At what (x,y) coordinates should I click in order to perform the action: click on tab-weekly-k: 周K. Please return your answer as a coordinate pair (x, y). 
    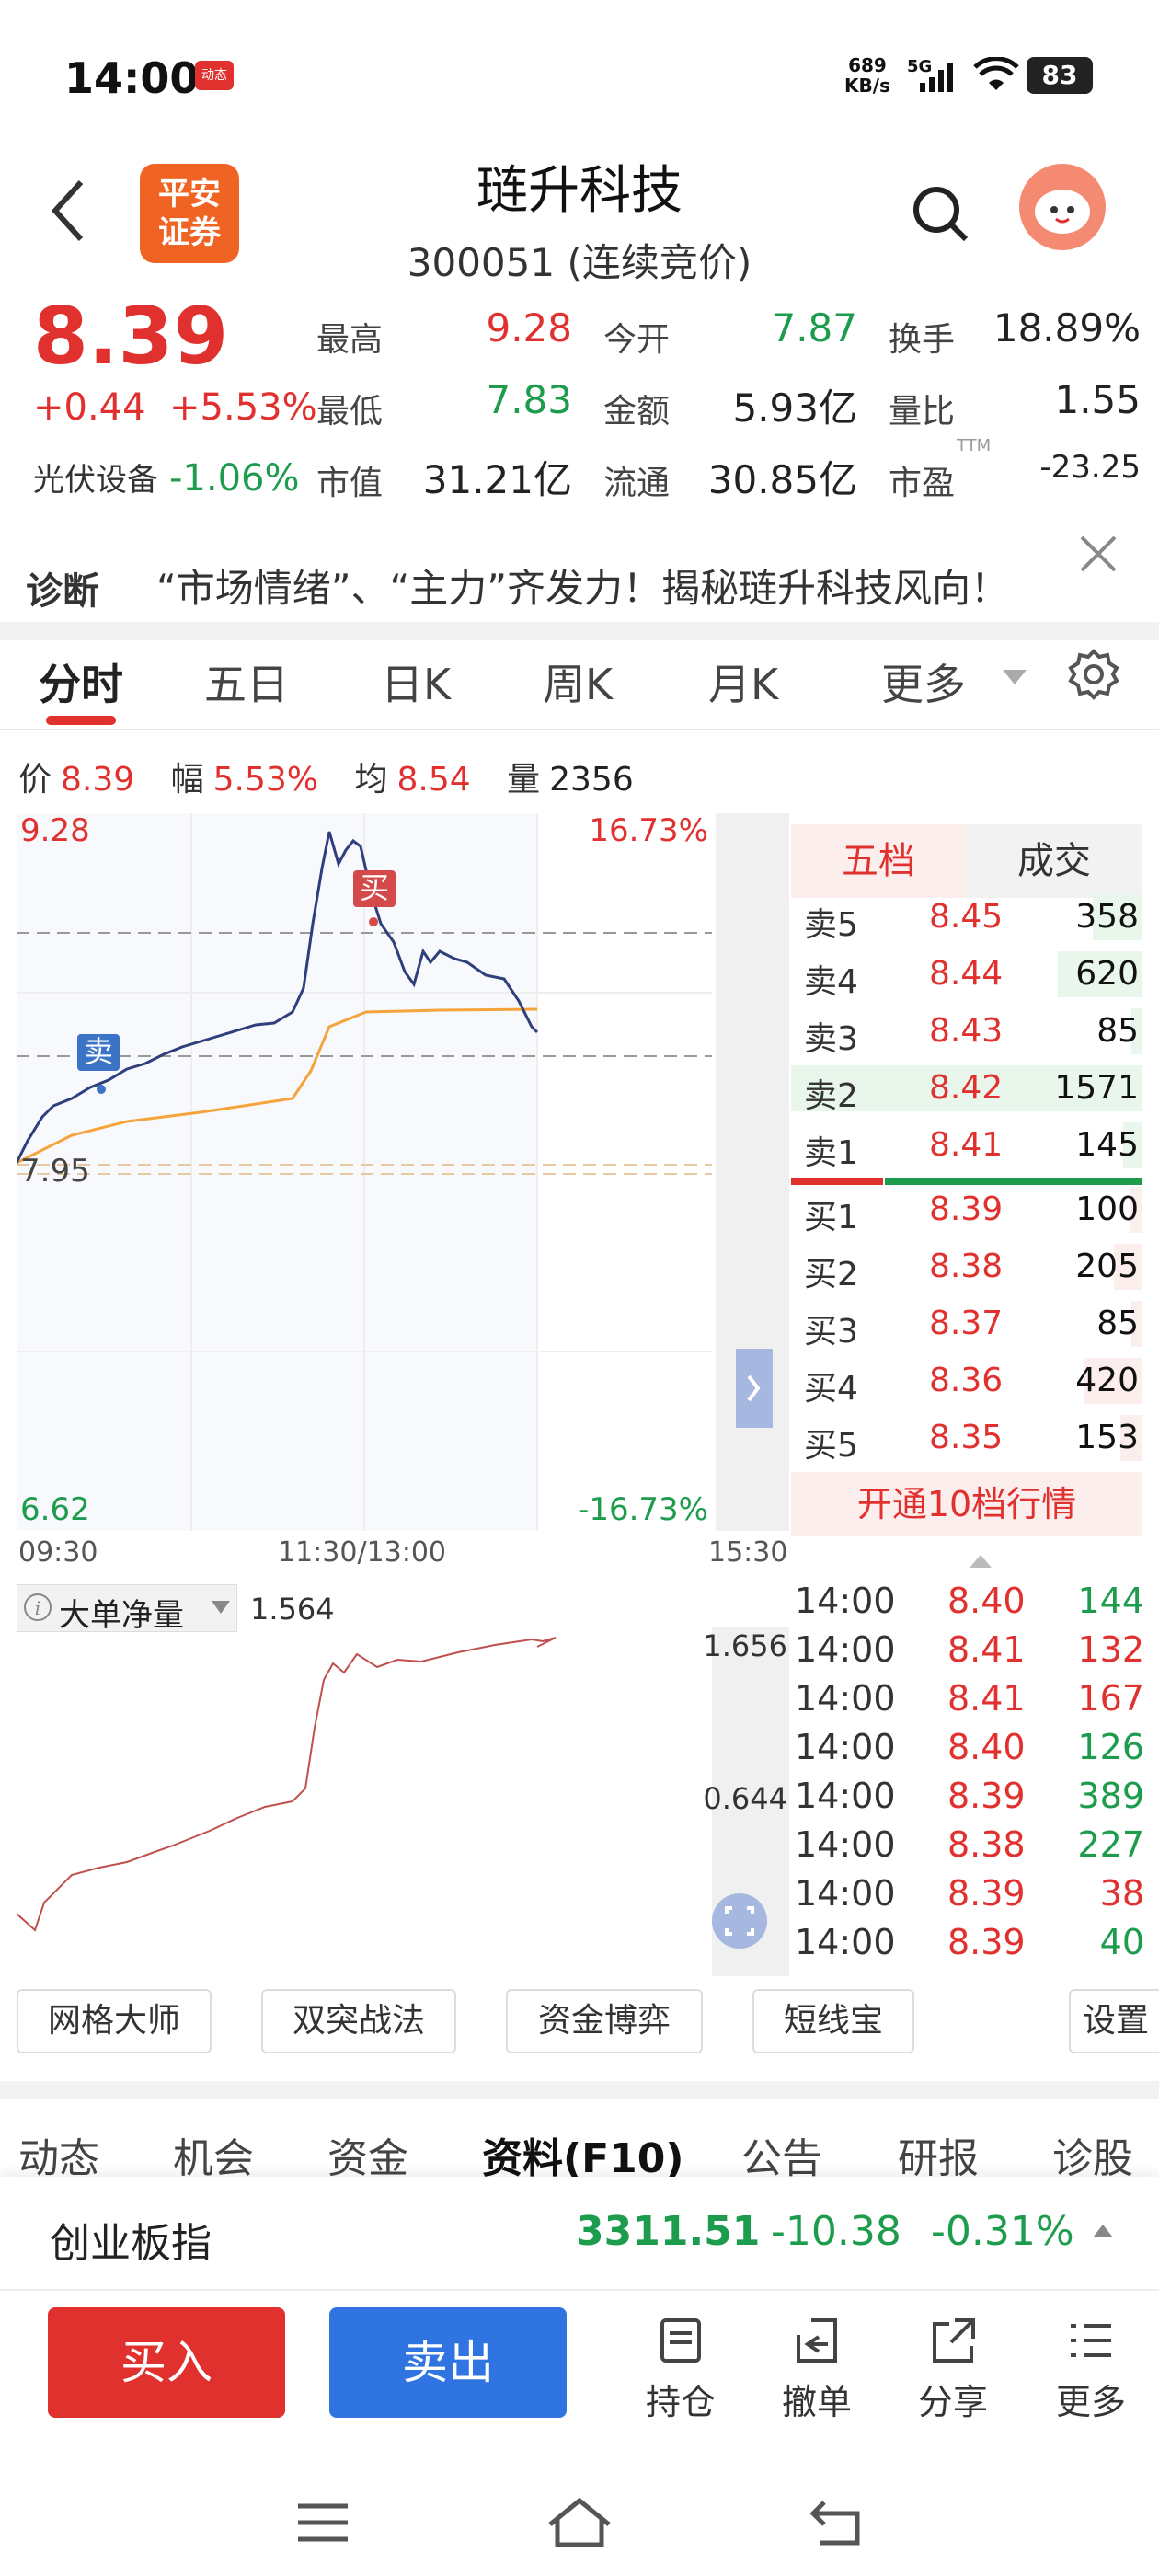
    Looking at the image, I should click on (578, 681).